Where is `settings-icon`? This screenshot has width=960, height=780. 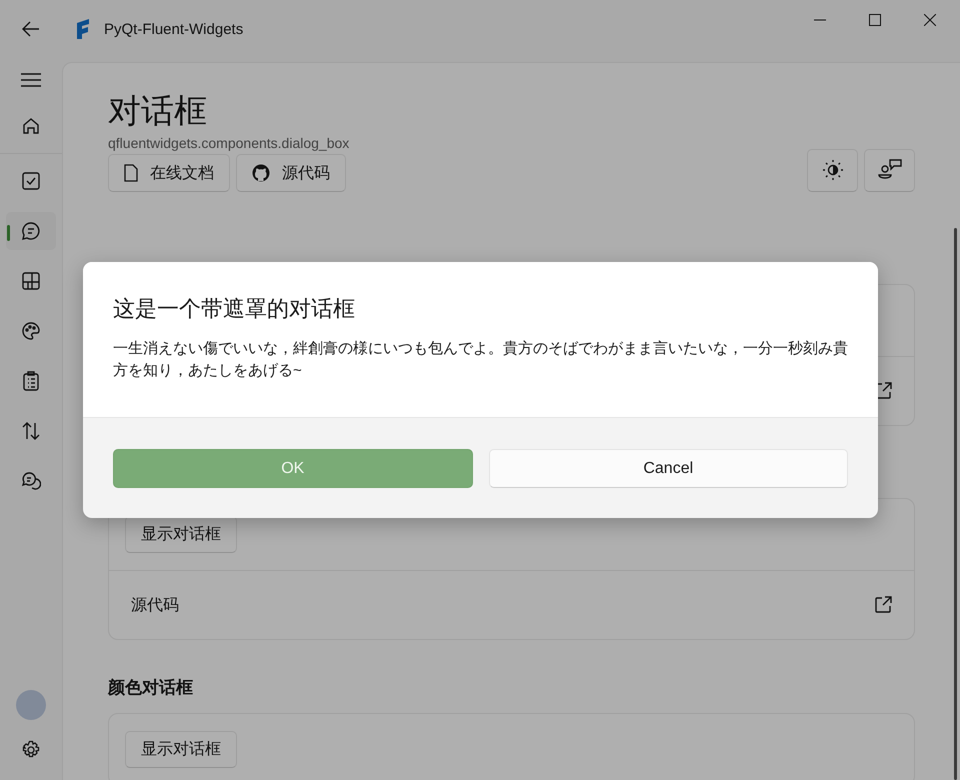
settings-icon is located at coordinates (31, 750).